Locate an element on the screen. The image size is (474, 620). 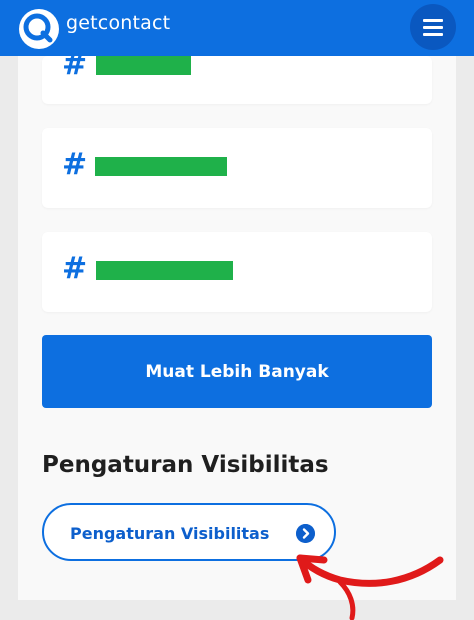
section-heading: Pengaturan Visibilitas is located at coordinates (185, 465).